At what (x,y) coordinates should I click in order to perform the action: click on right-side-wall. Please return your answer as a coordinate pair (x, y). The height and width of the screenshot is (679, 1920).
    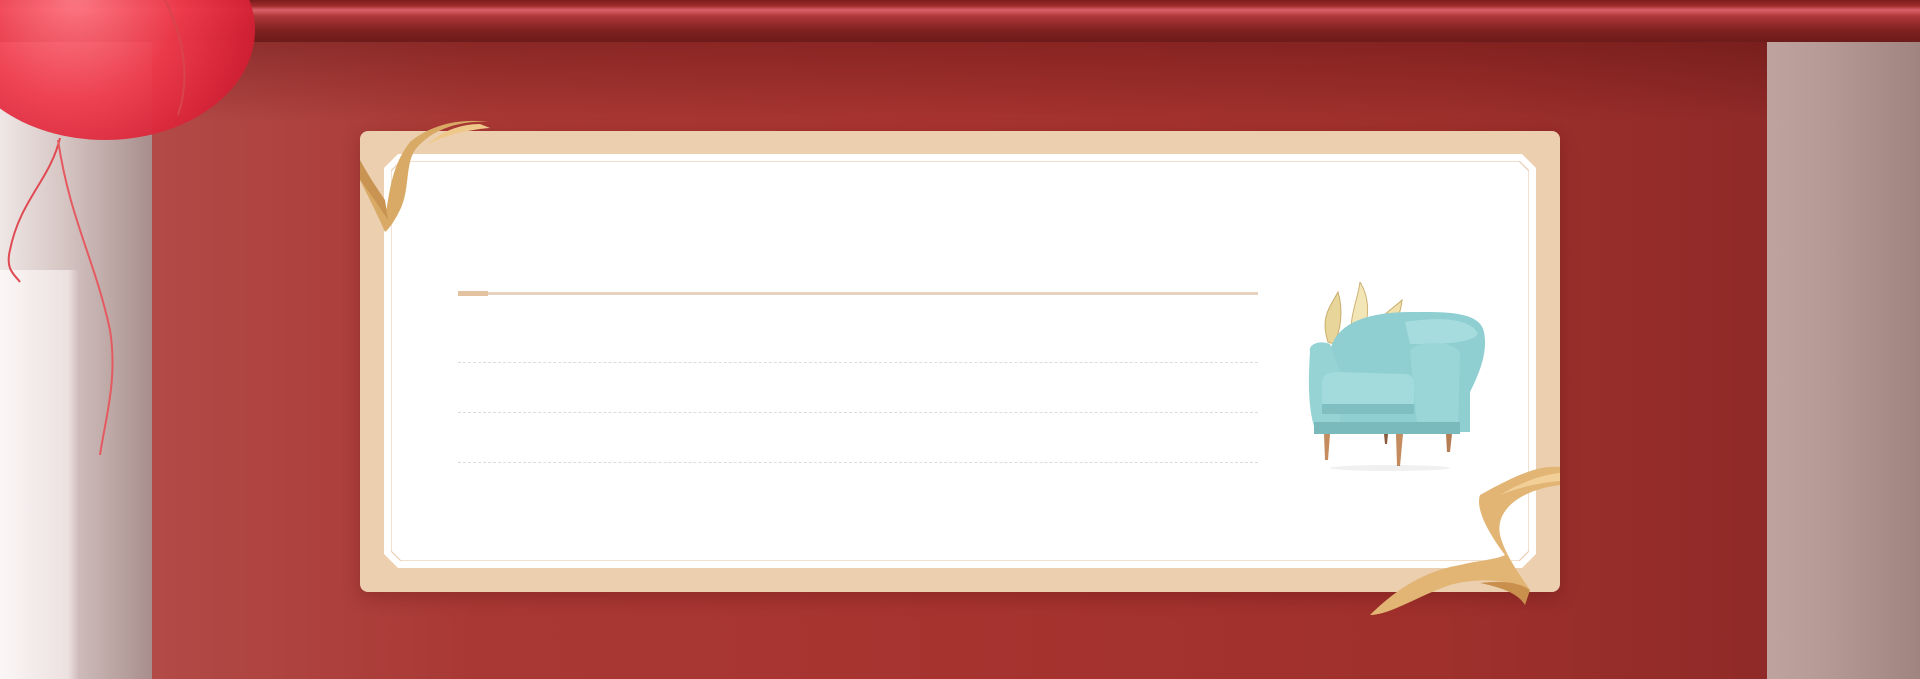
    Looking at the image, I should click on (1843, 360).